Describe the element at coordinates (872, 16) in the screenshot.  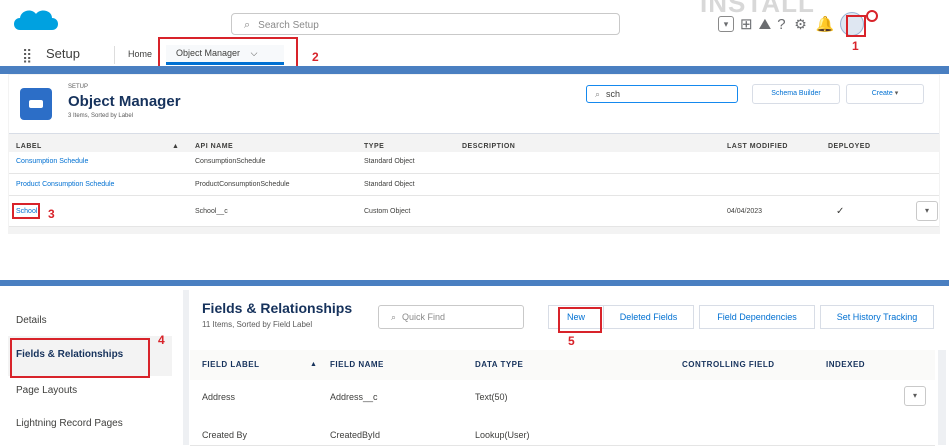
I see `annotation-dot` at that location.